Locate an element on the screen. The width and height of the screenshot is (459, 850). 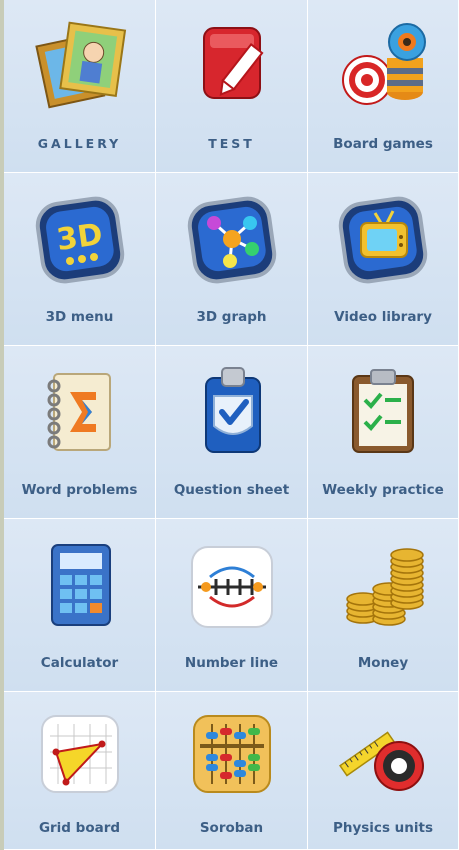
svg-text: 3D is located at coordinates (79, 237).